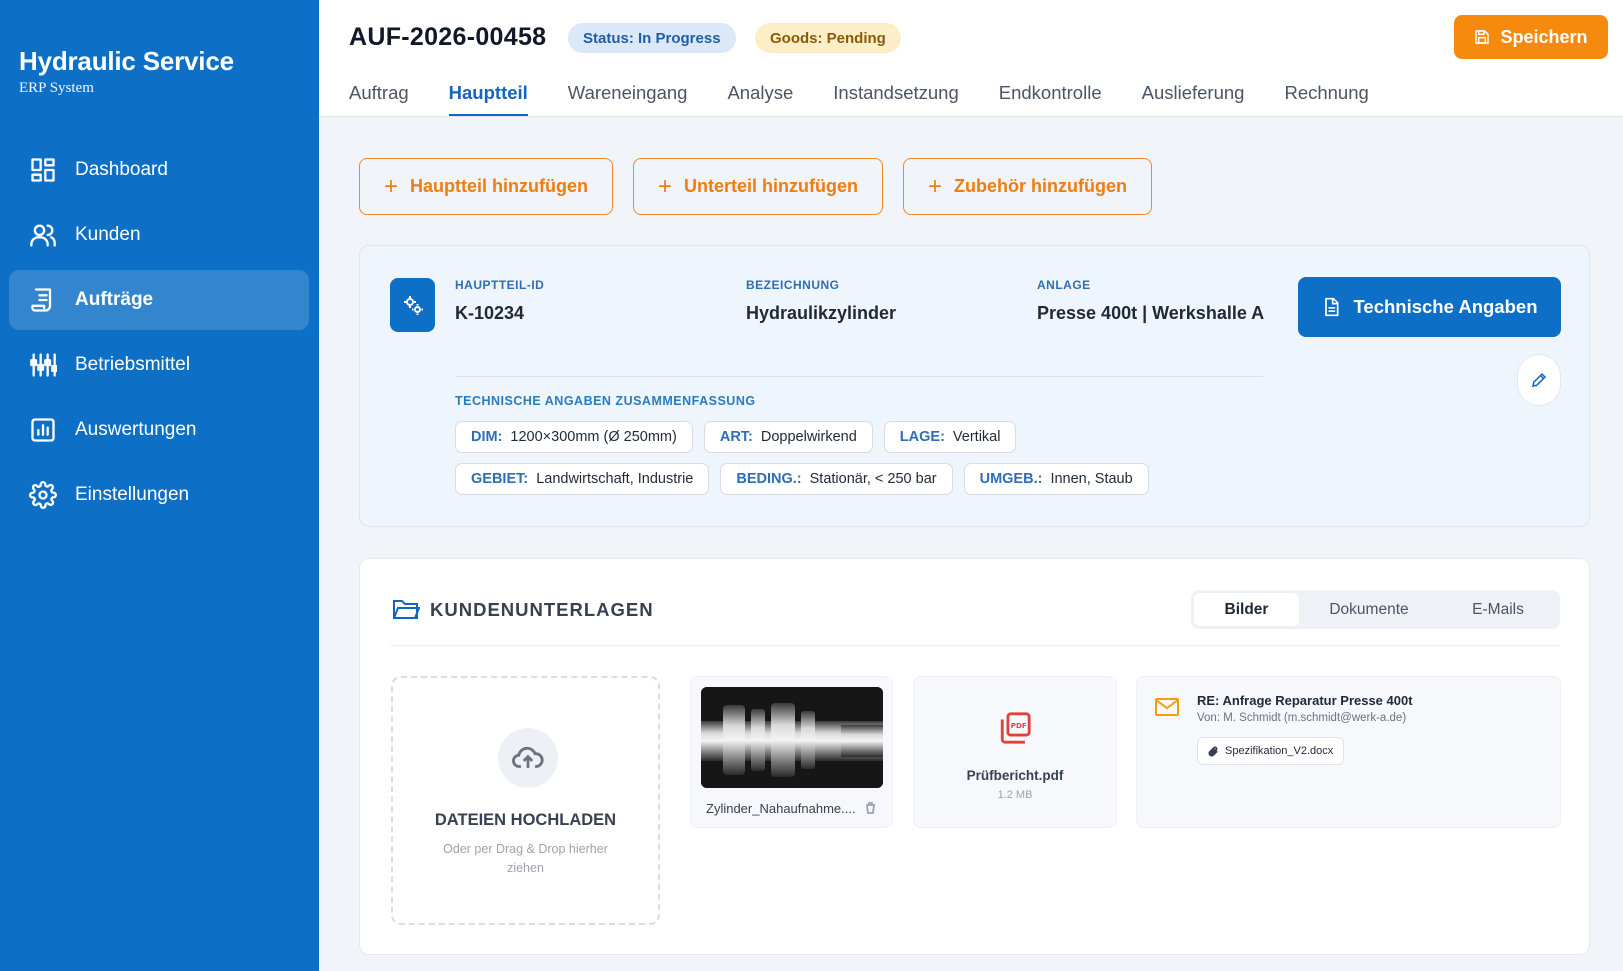 The width and height of the screenshot is (1623, 971). I want to click on add-main-part-button: + Hauptteil hinzufügen, so click(486, 186).